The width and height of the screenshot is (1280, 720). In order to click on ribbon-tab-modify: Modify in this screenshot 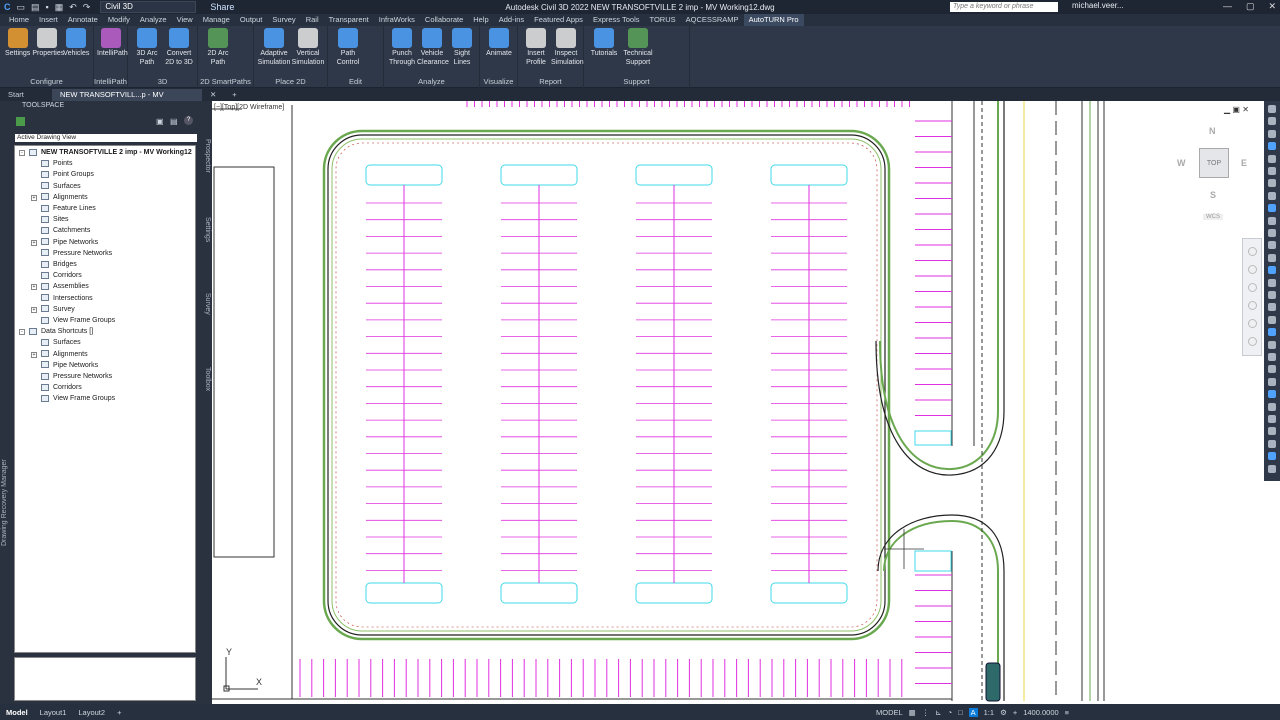, I will do `click(119, 20)`.